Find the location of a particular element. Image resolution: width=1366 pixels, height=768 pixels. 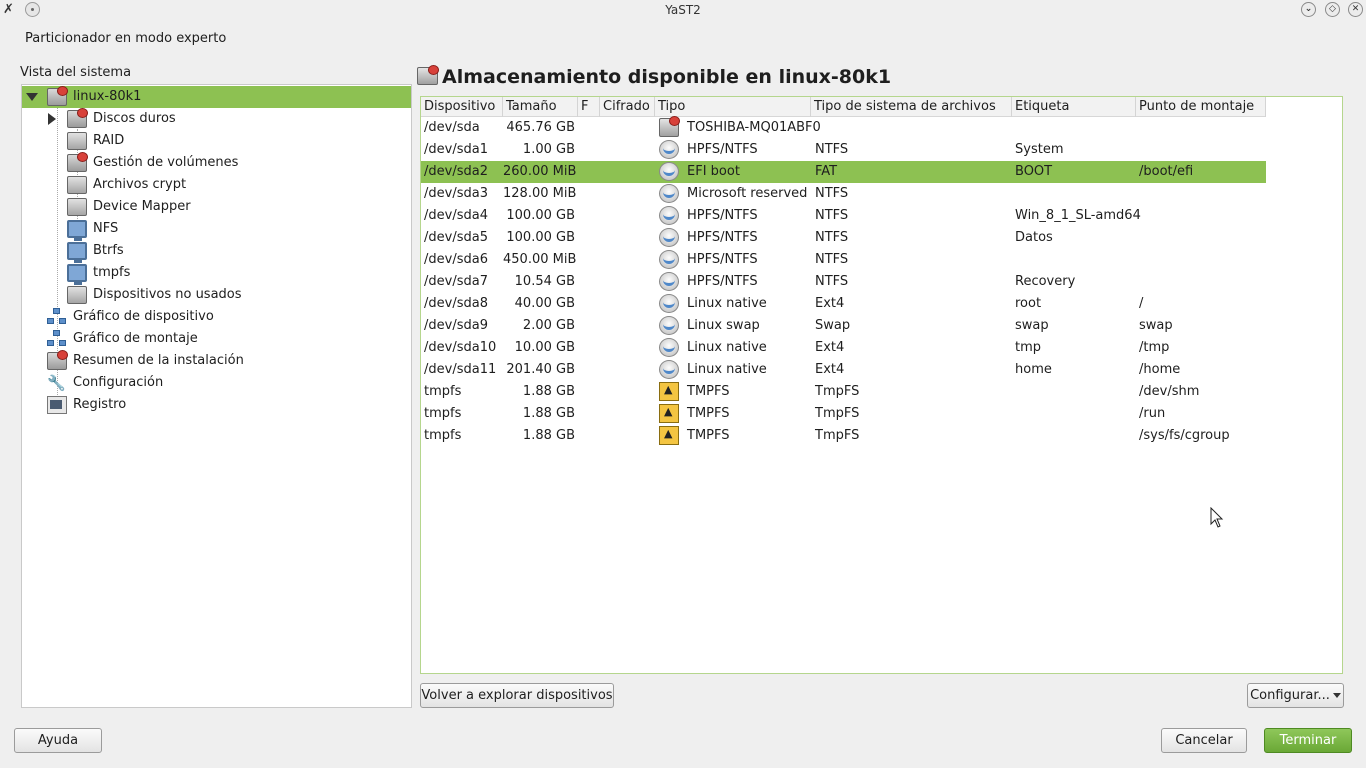

column-header-punto-montaje: Punto de montaje is located at coordinates (1201, 107).